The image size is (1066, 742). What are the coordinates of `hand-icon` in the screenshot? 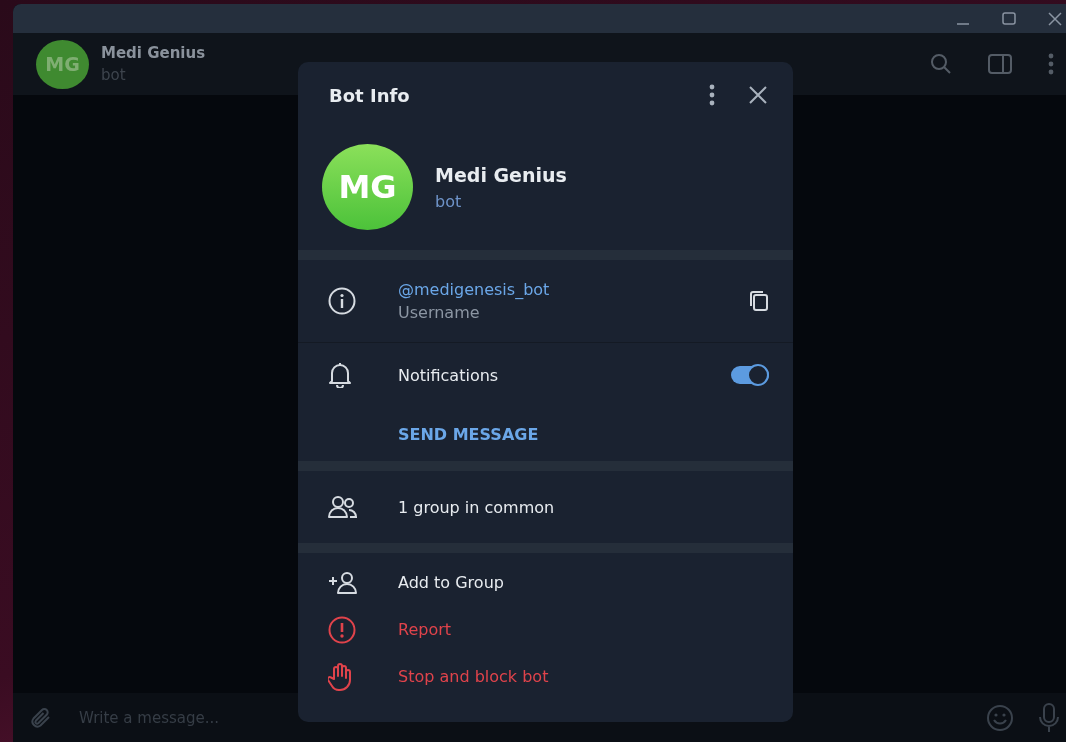 It's located at (340, 676).